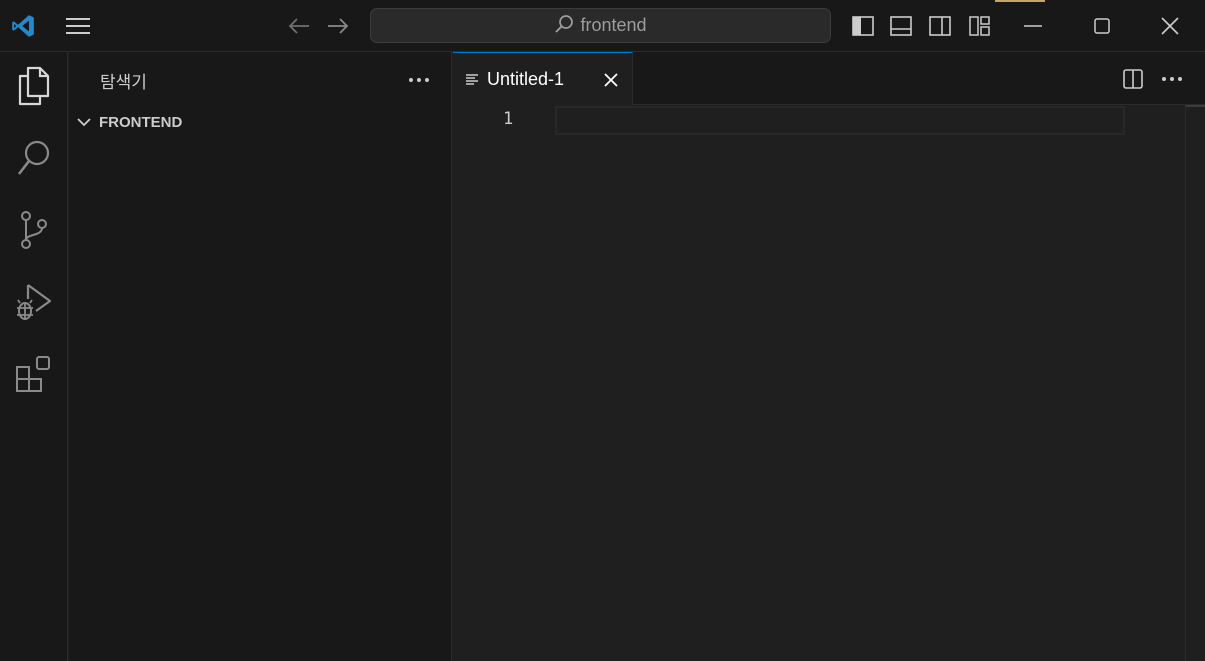 The height and width of the screenshot is (661, 1205). What do you see at coordinates (141, 122) in the screenshot?
I see `folder-name: FRONTEND` at bounding box center [141, 122].